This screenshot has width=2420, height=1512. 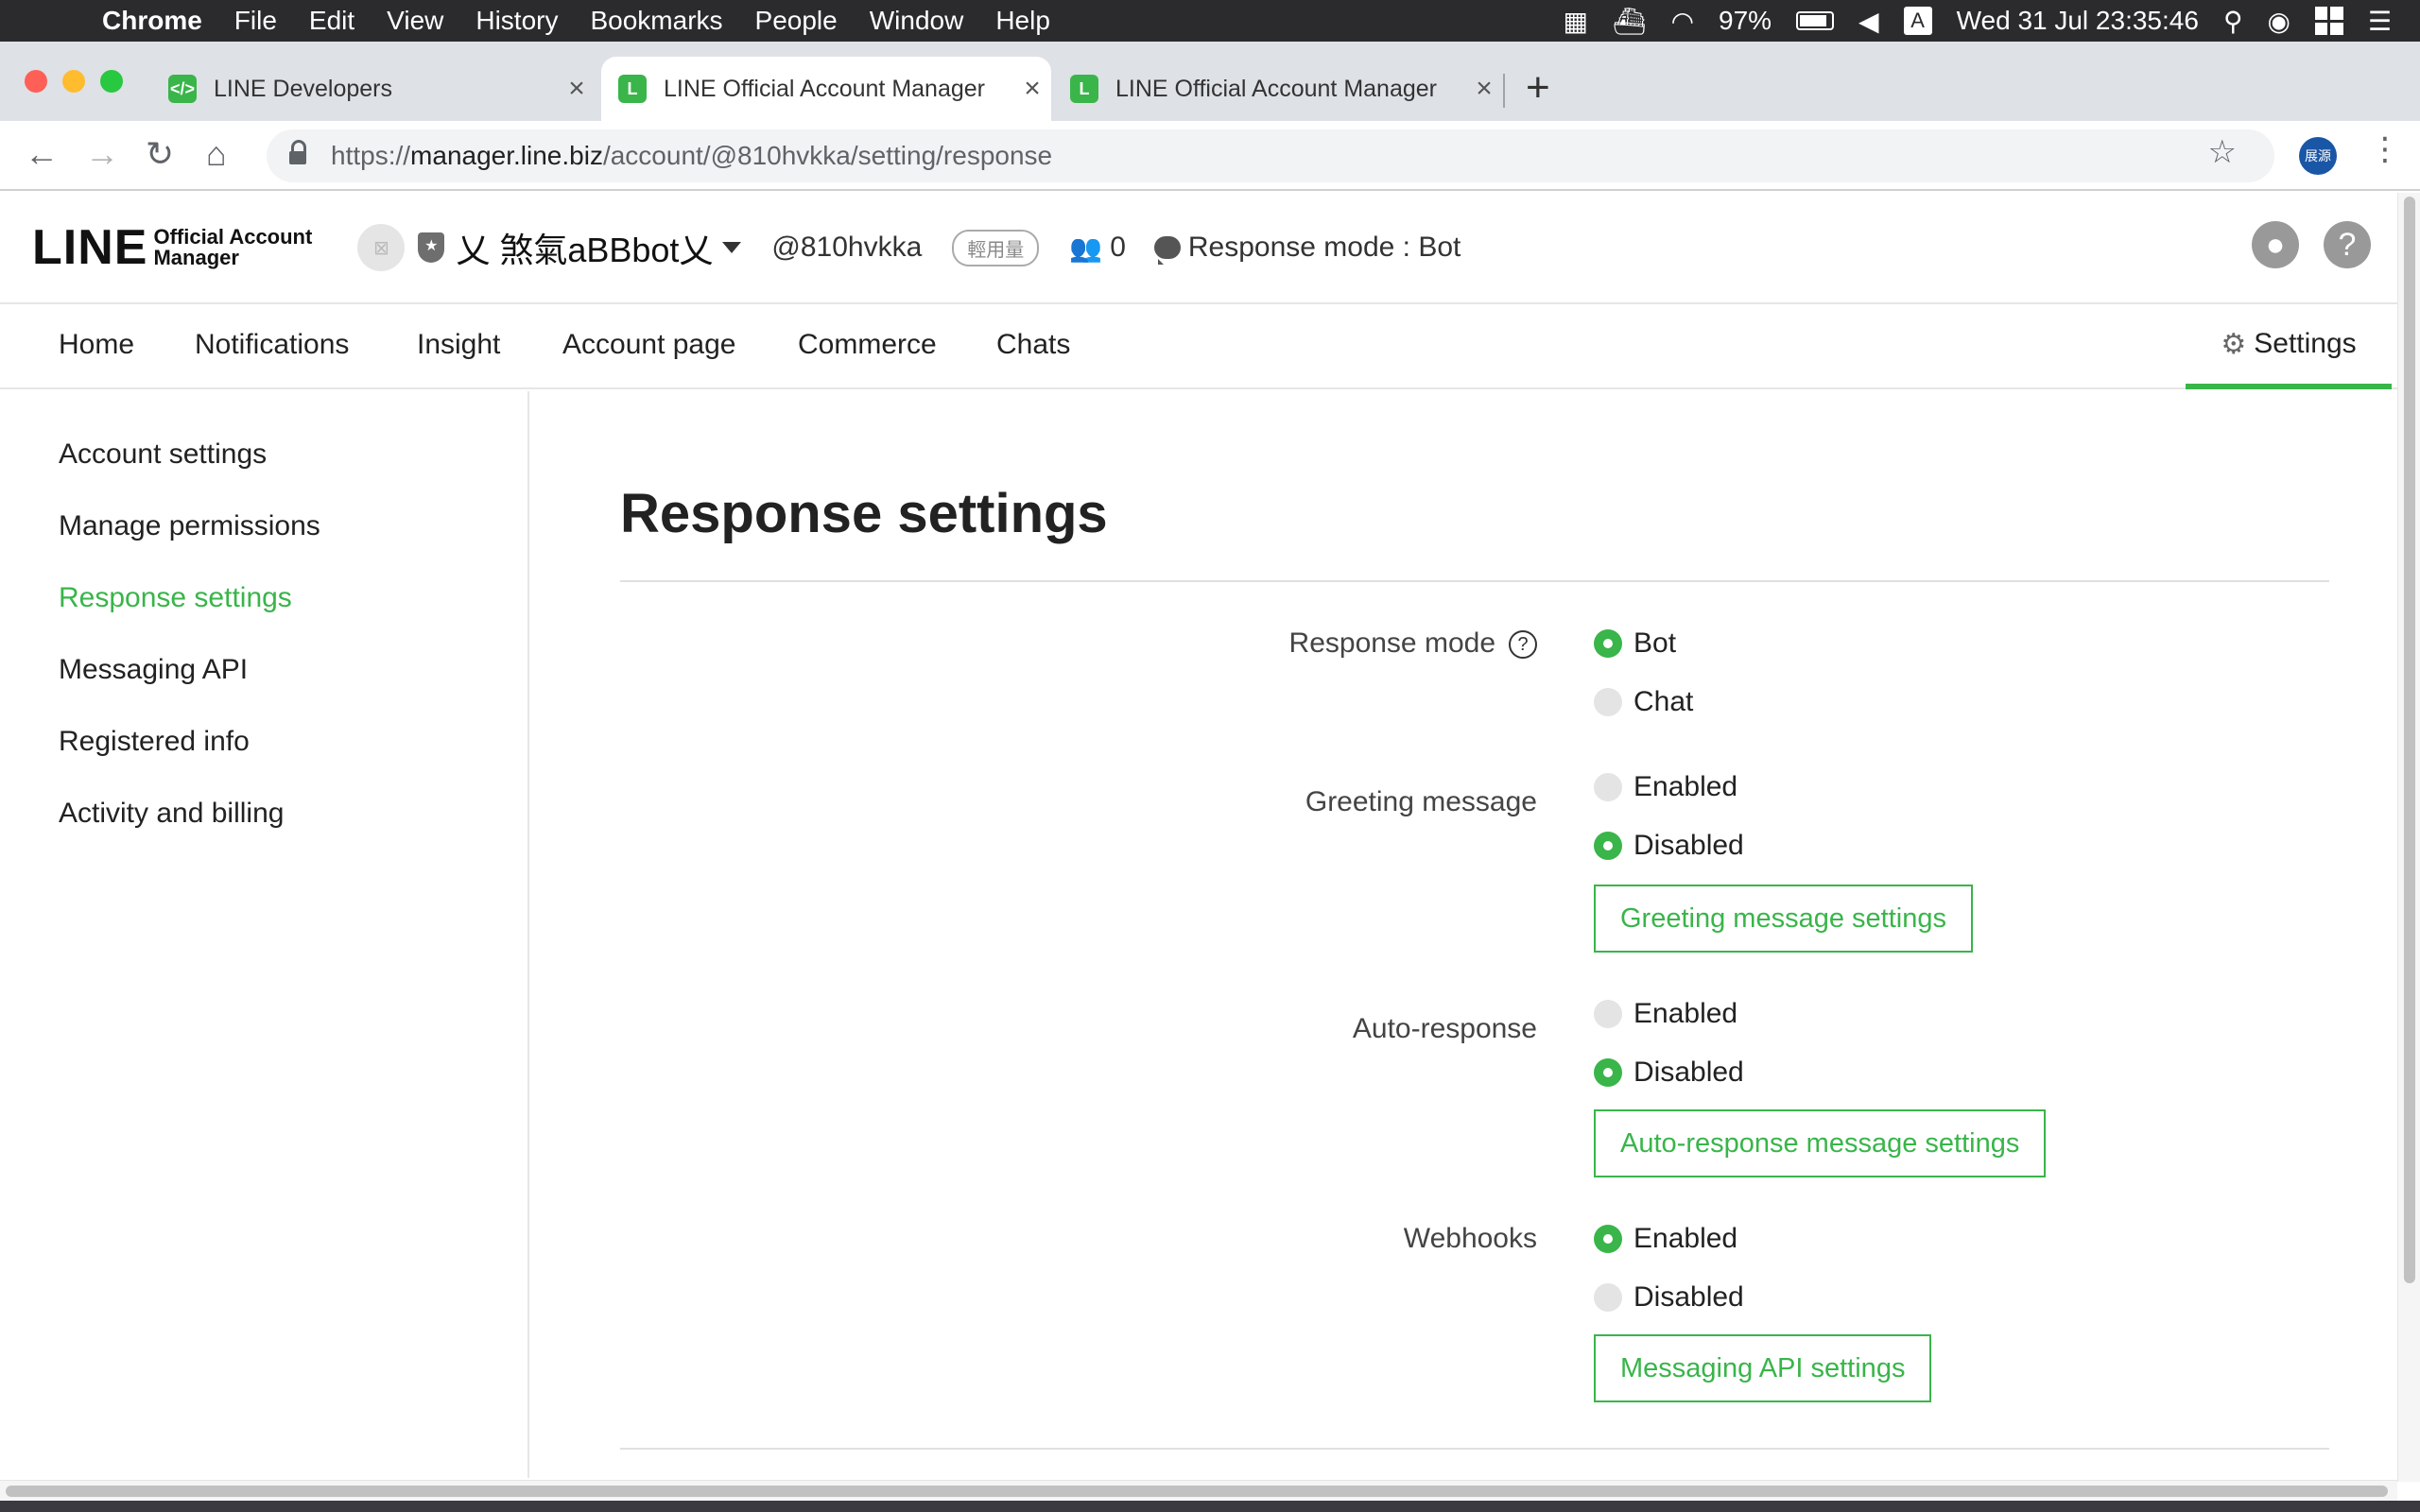 What do you see at coordinates (1474, 1449) in the screenshot?
I see `divider` at bounding box center [1474, 1449].